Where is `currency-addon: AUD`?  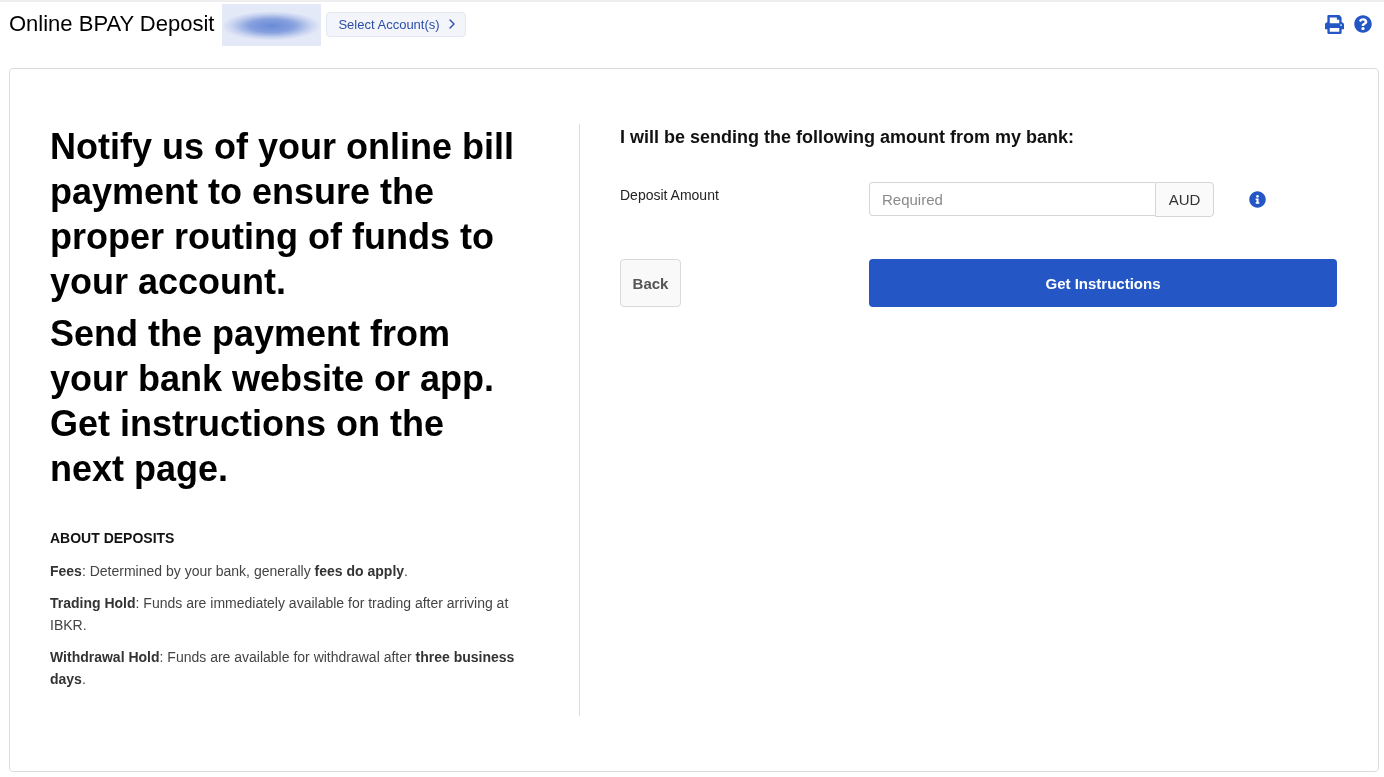
currency-addon: AUD is located at coordinates (1184, 199).